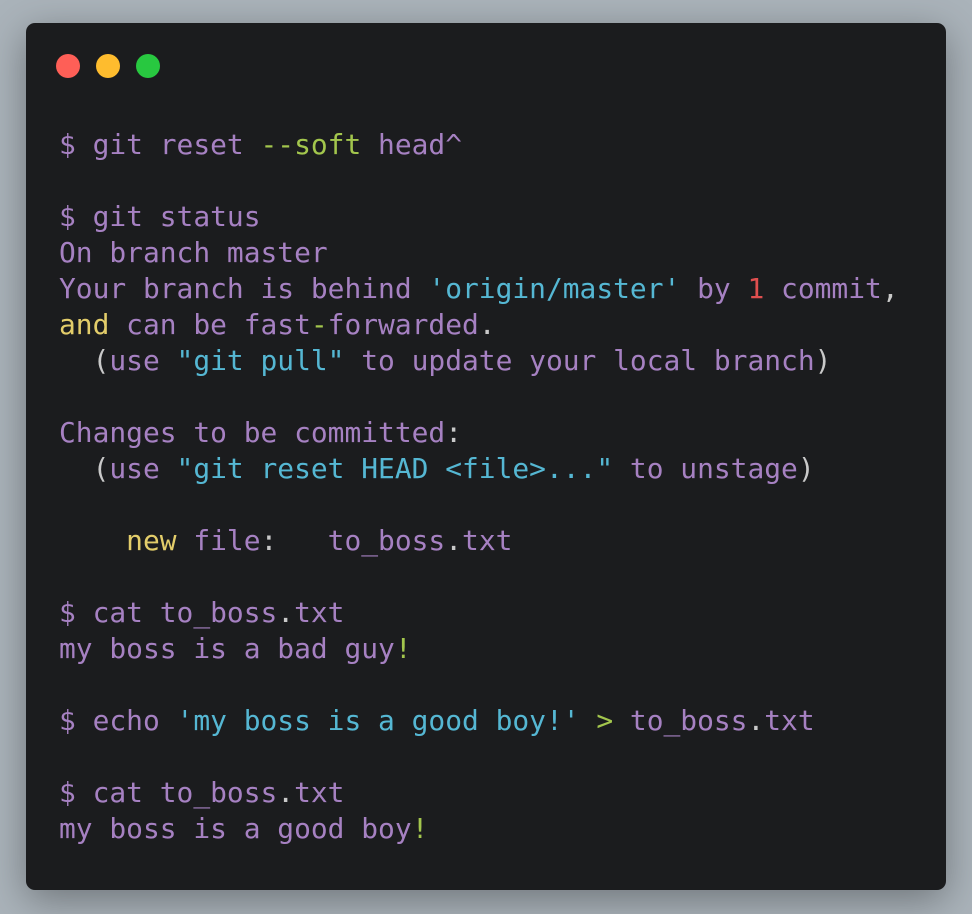 The width and height of the screenshot is (972, 914). I want to click on terminal-text-segment: and, so click(84, 324).